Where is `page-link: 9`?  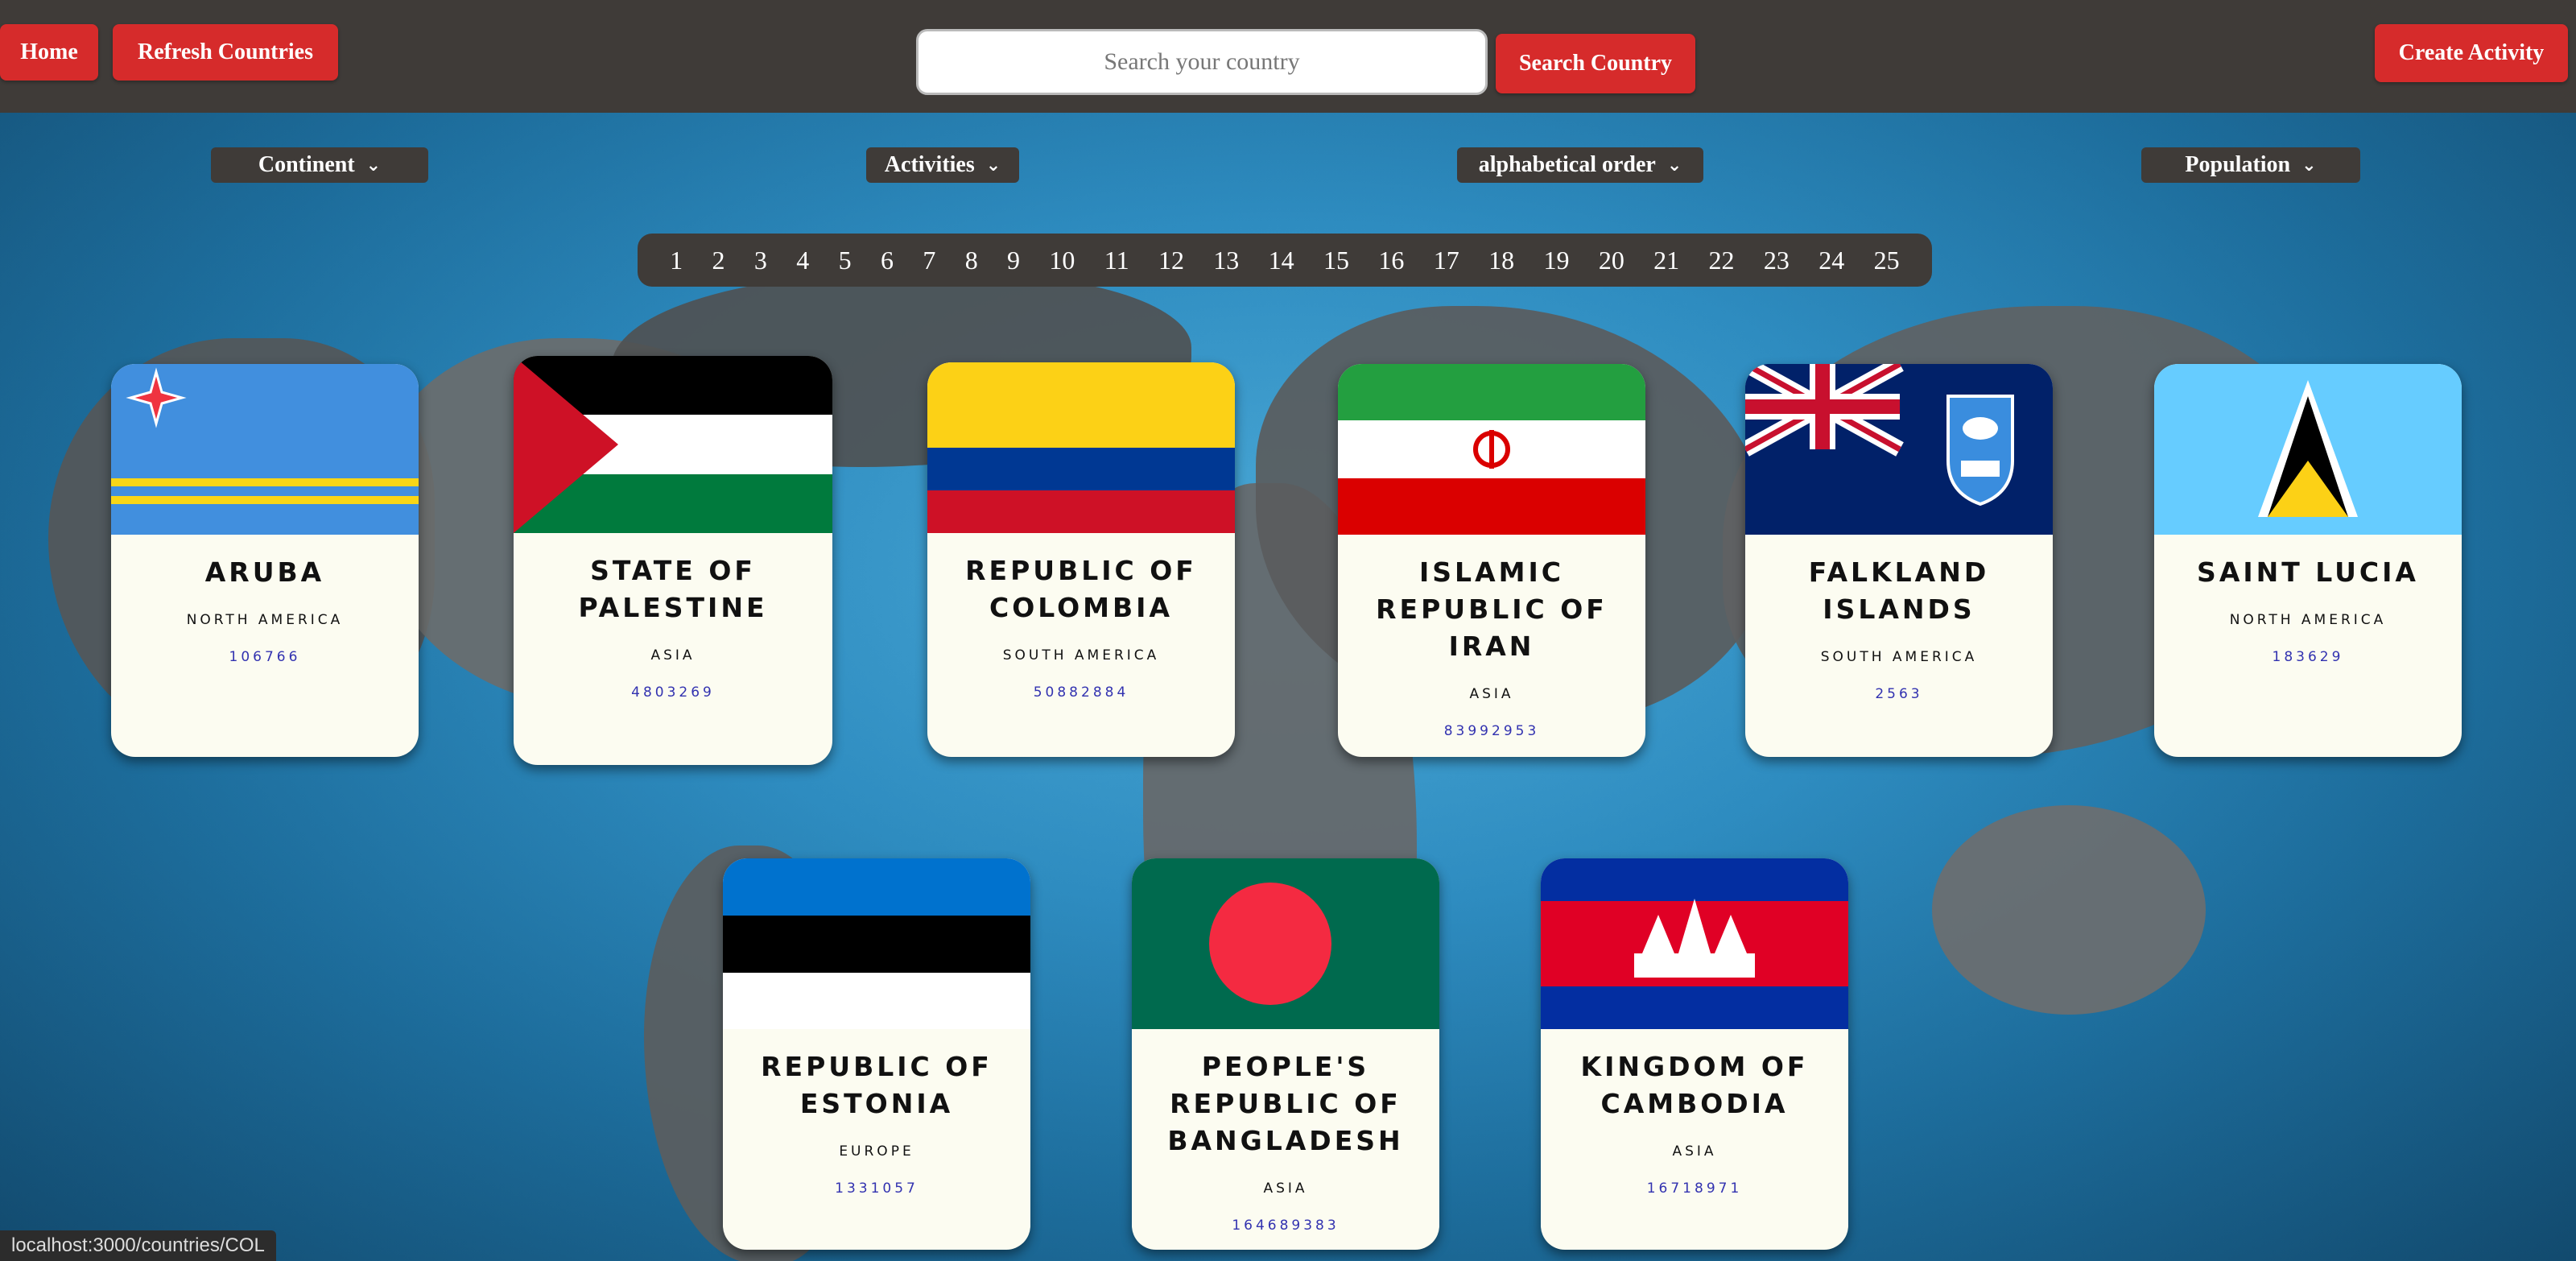 page-link: 9 is located at coordinates (1013, 260).